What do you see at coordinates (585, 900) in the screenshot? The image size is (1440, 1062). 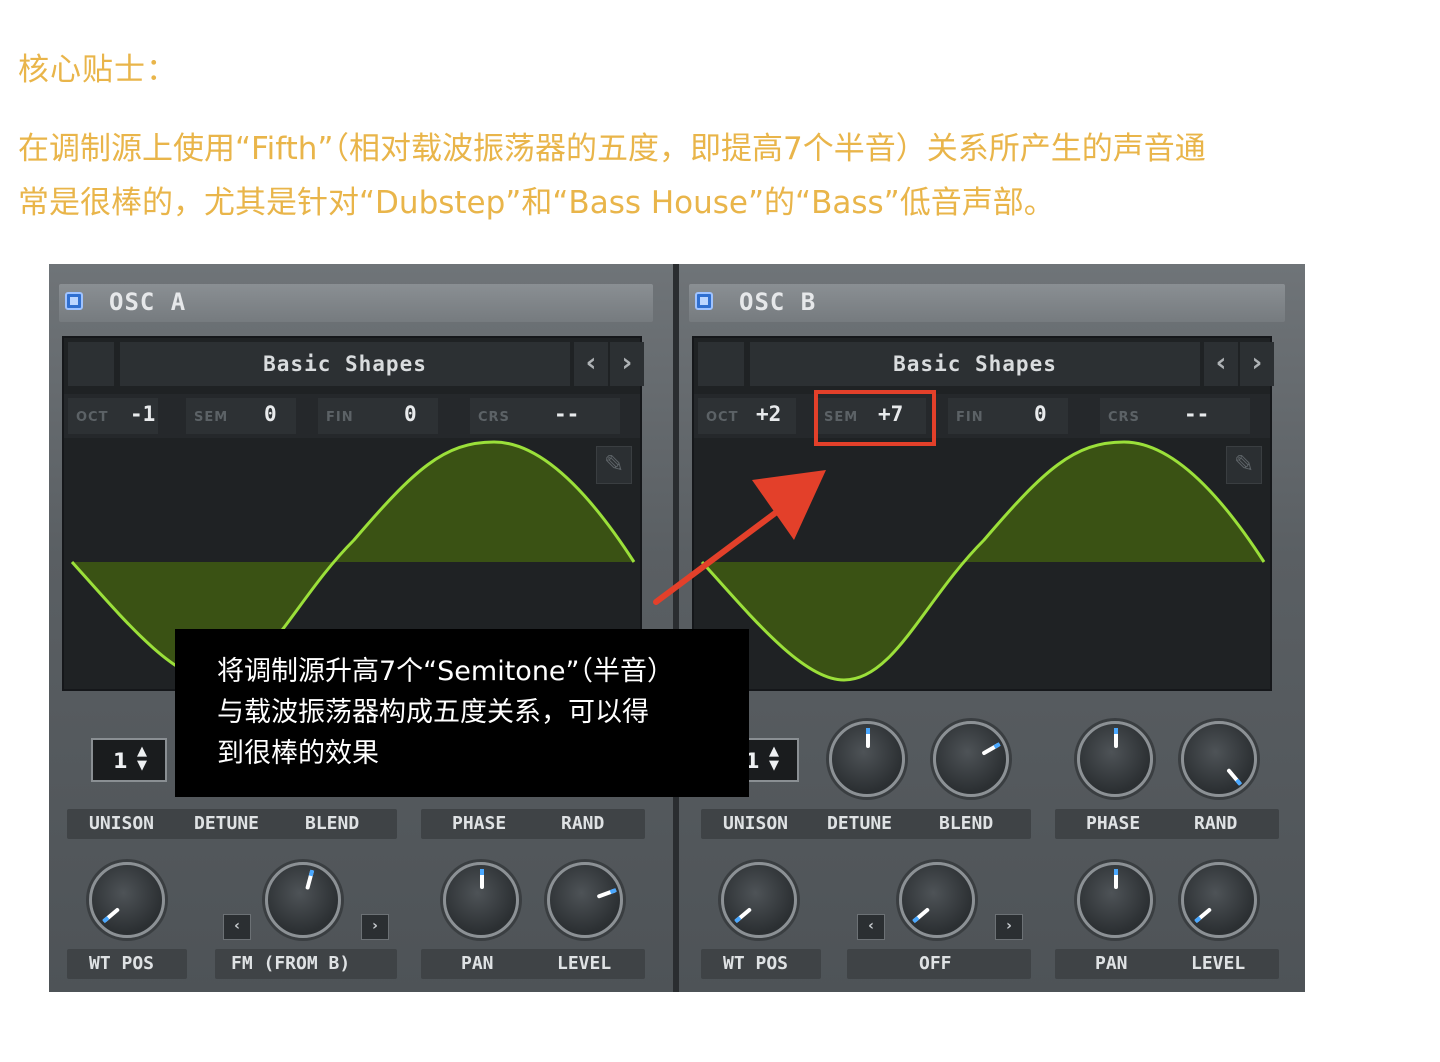 I see `osc-a-level-knob` at bounding box center [585, 900].